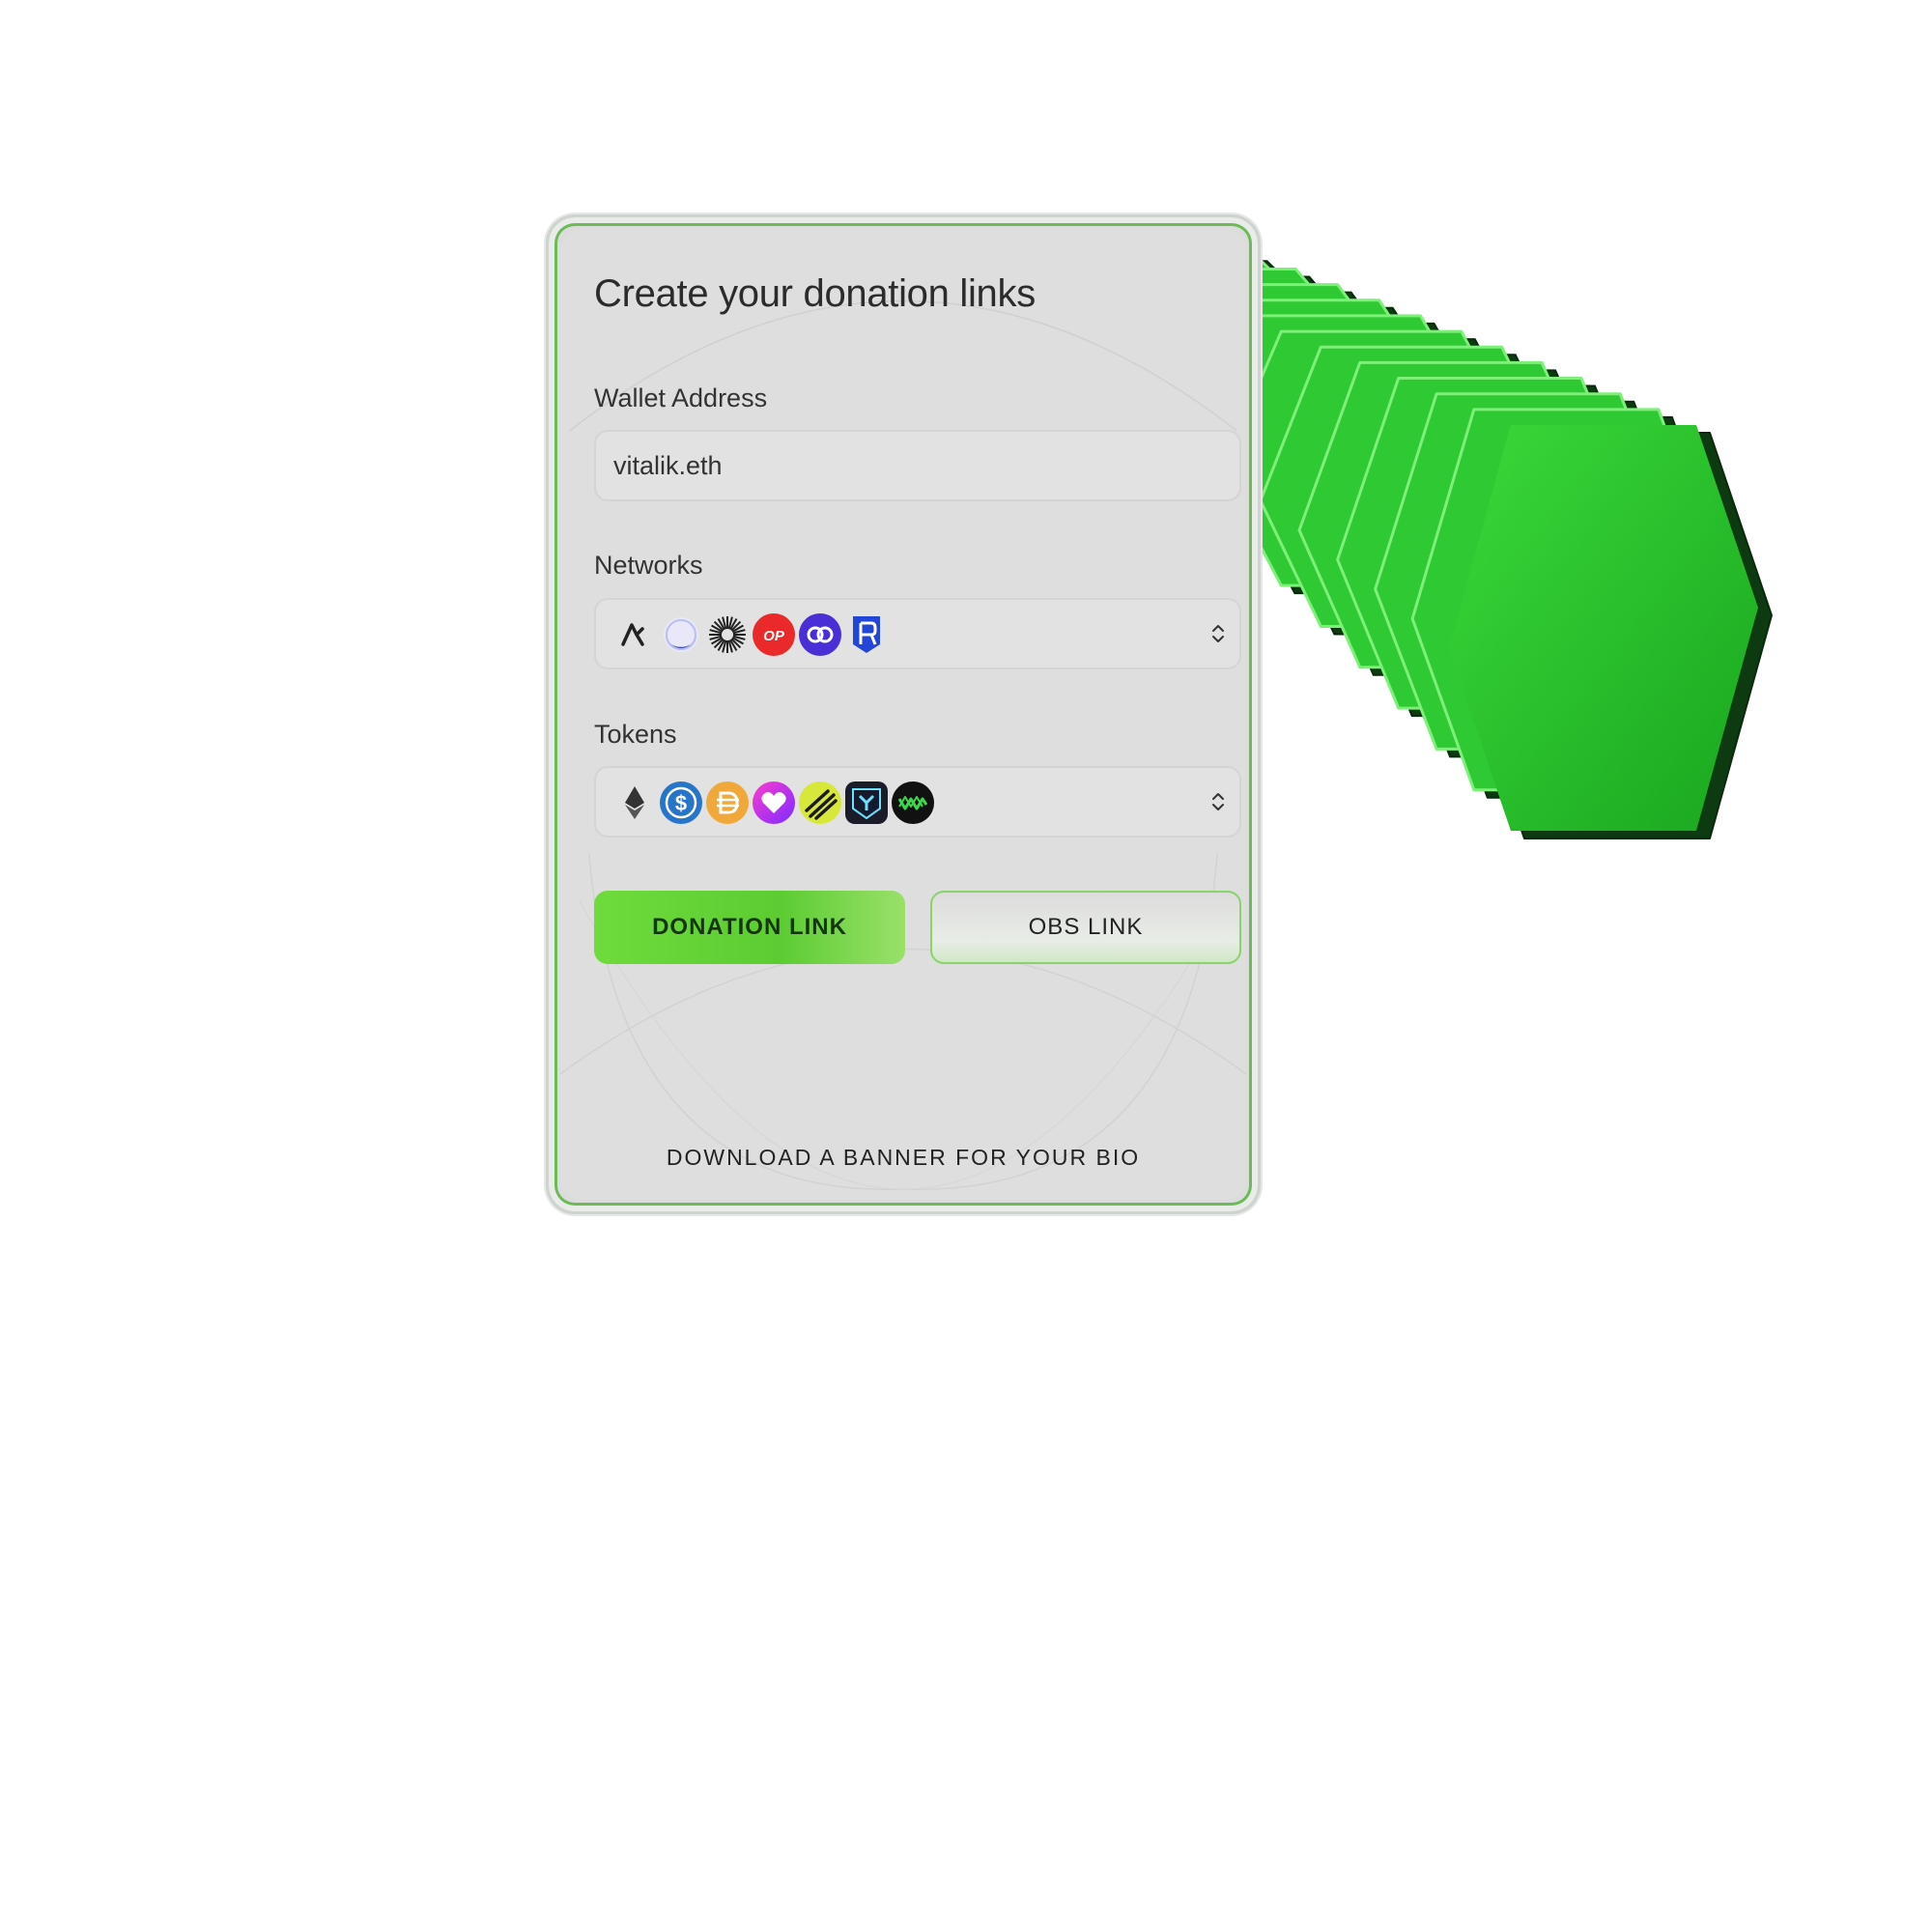 The height and width of the screenshot is (1932, 1932). I want to click on tokens-select: $, so click(917, 802).